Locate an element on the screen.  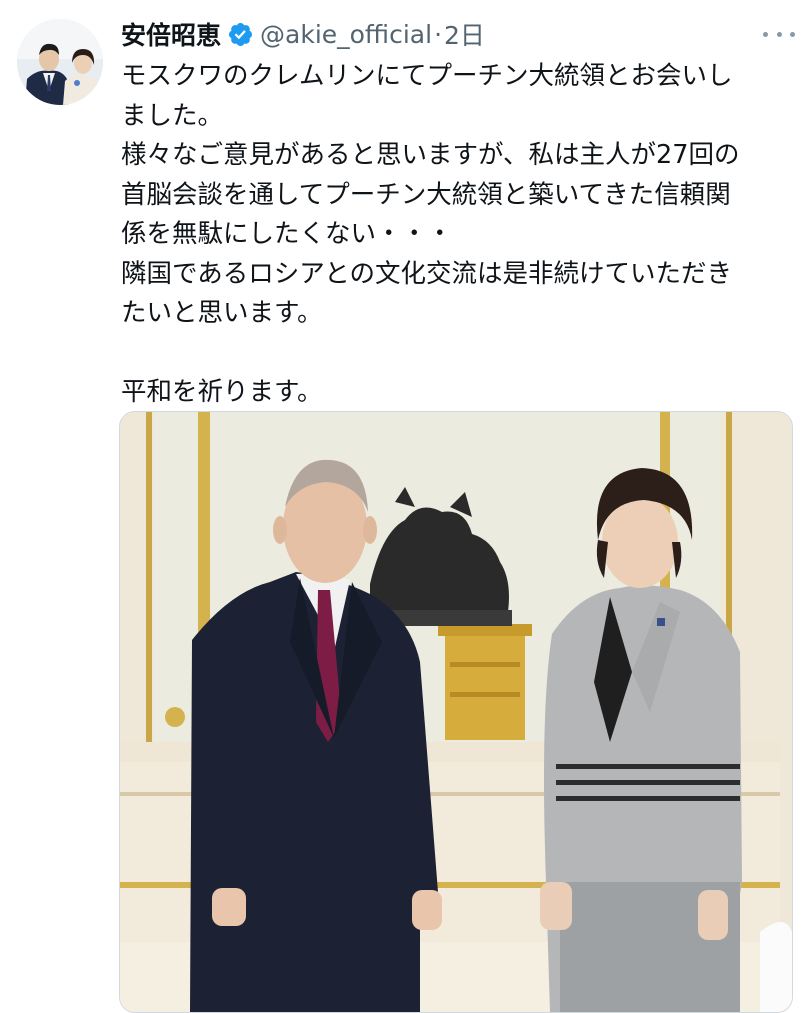
tweet-header: 安倍昭恵 @akie_official · 2日 is located at coordinates (458, 34).